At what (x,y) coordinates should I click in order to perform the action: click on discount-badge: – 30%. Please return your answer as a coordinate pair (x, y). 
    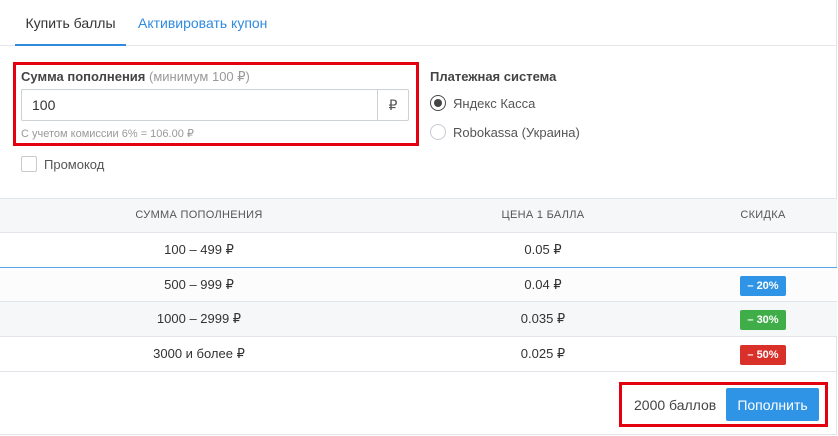
    Looking at the image, I should click on (763, 319).